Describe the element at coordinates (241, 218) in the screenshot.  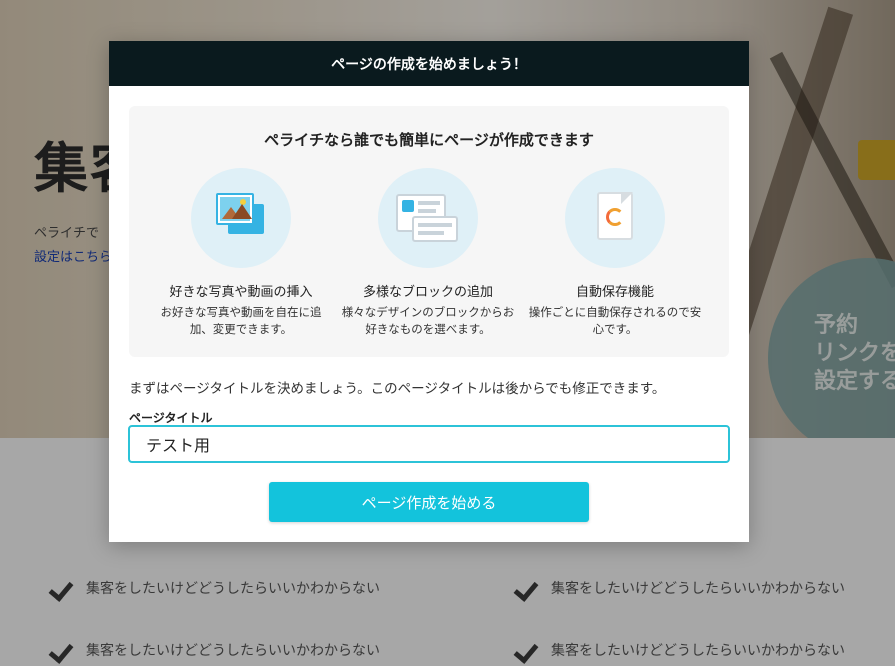
I see `photo-icon` at that location.